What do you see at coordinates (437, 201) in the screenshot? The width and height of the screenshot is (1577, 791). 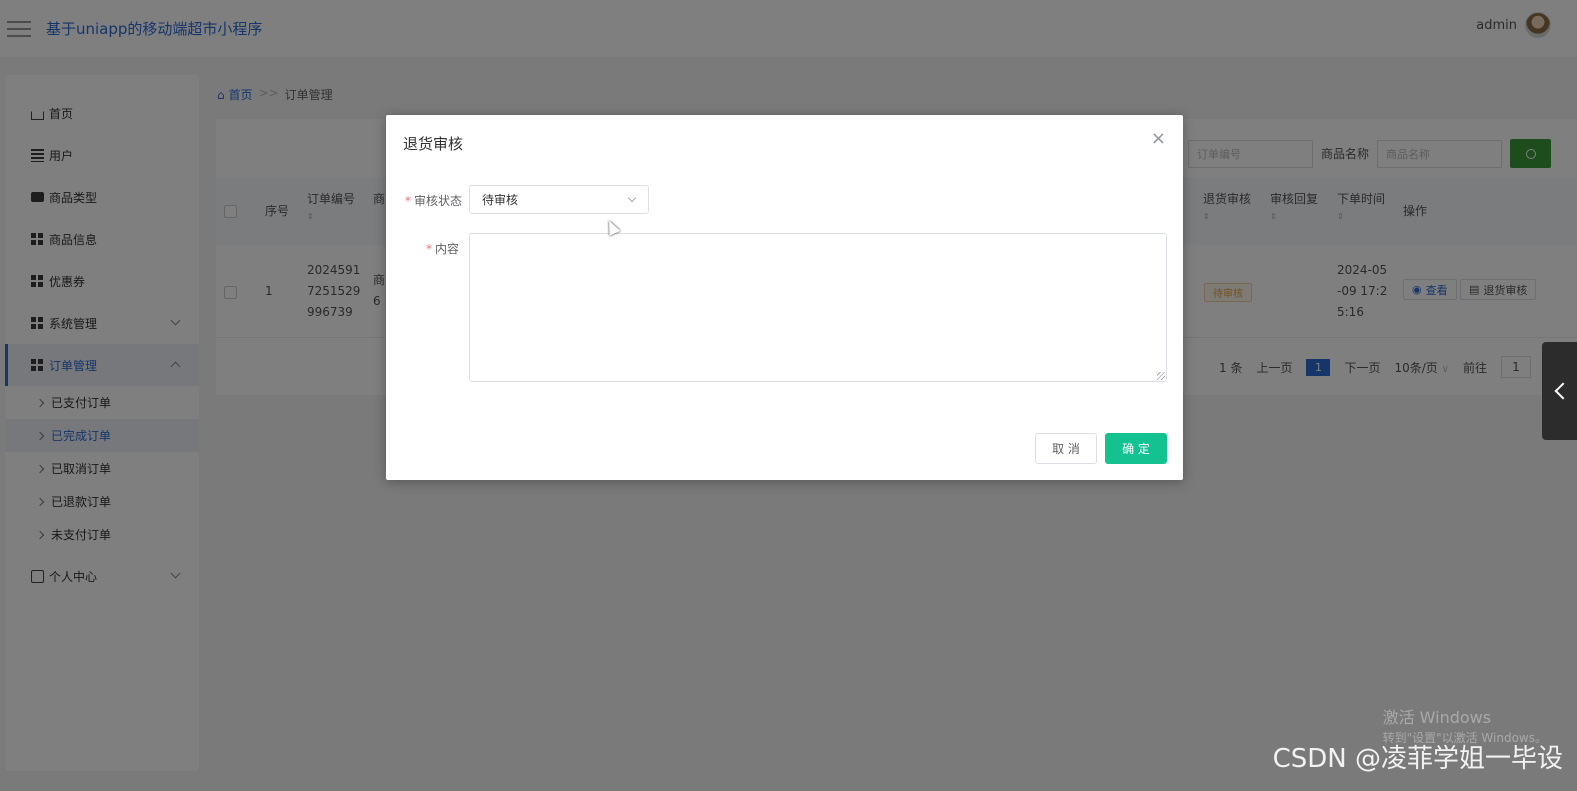 I see `status-label-text: 审核状态` at bounding box center [437, 201].